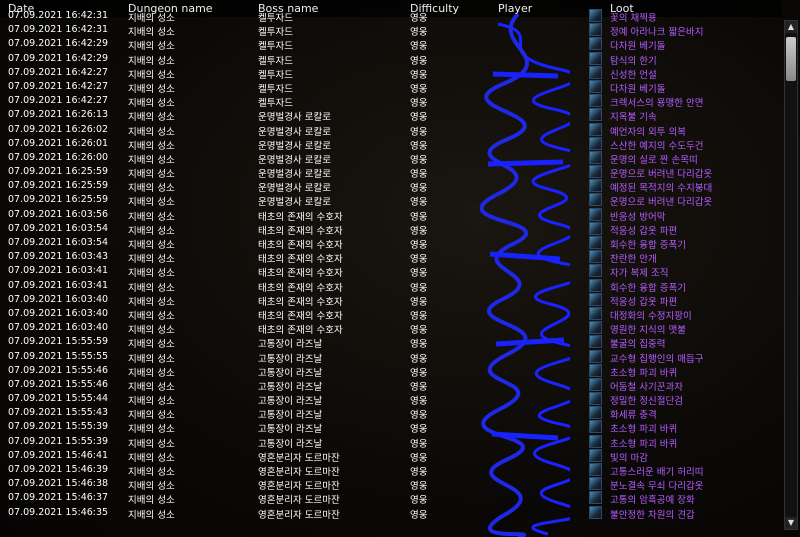 This screenshot has width=800, height=537. I want to click on row-loot-link: 신성한 언설, so click(633, 74).